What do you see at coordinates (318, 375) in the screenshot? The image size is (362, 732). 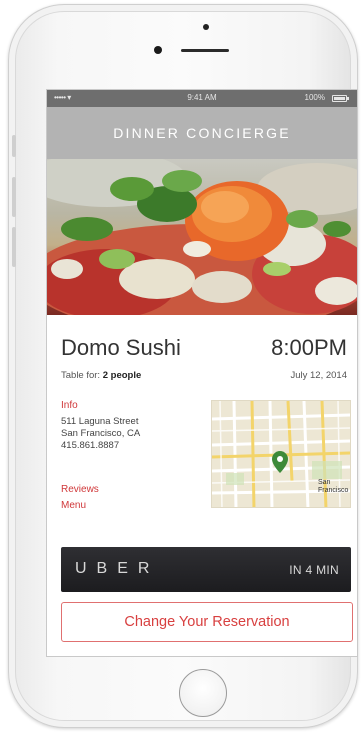 I see `reservation-date: July 12, 2014` at bounding box center [318, 375].